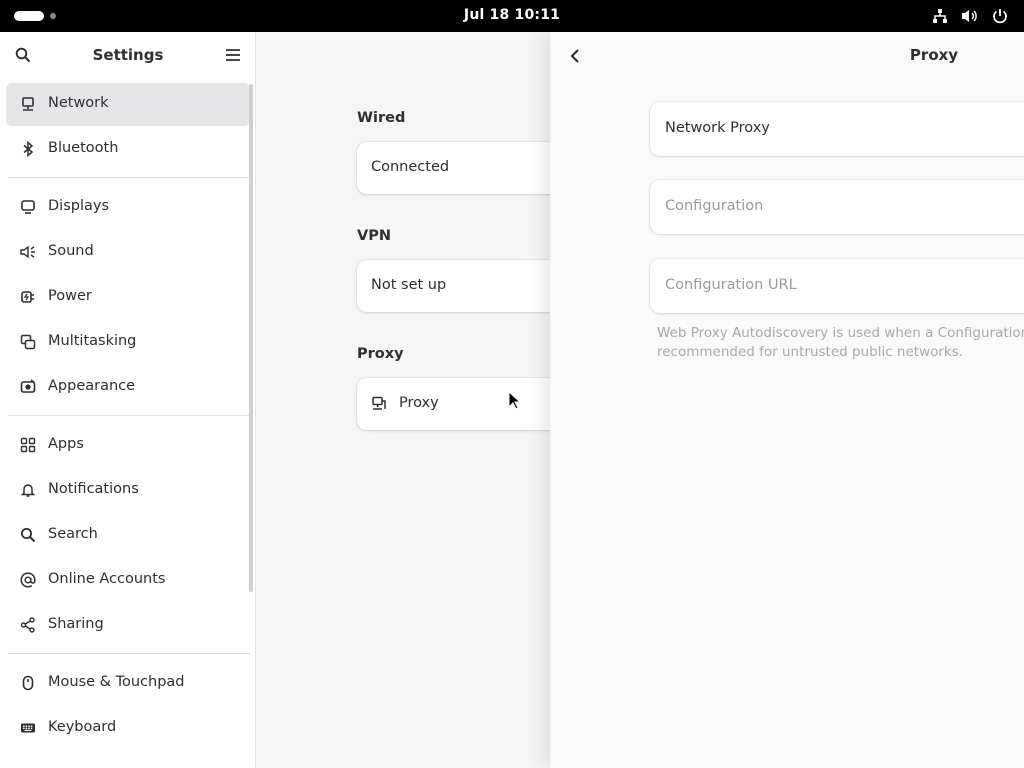 The height and width of the screenshot is (768, 1024). Describe the element at coordinates (410, 167) in the screenshot. I see `wired-status: Connected` at that location.